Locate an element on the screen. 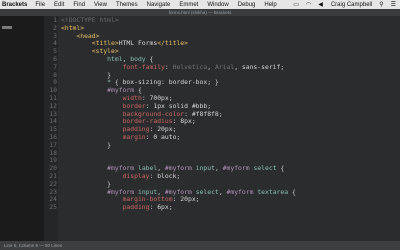  code-token: : block; is located at coordinates (165, 175).